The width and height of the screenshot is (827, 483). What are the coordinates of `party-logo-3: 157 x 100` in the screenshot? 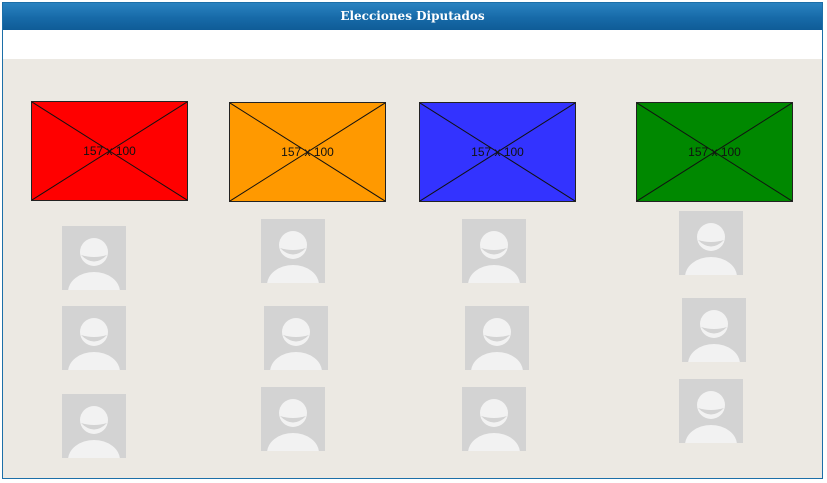 It's located at (497, 152).